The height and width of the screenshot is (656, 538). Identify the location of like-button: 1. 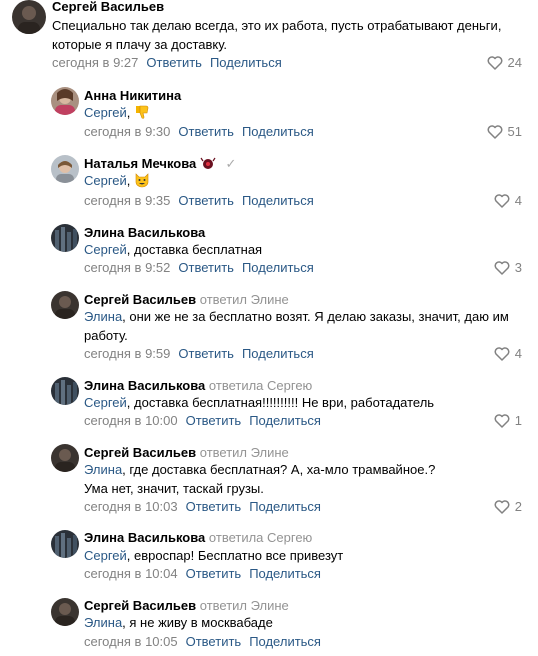
(508, 420).